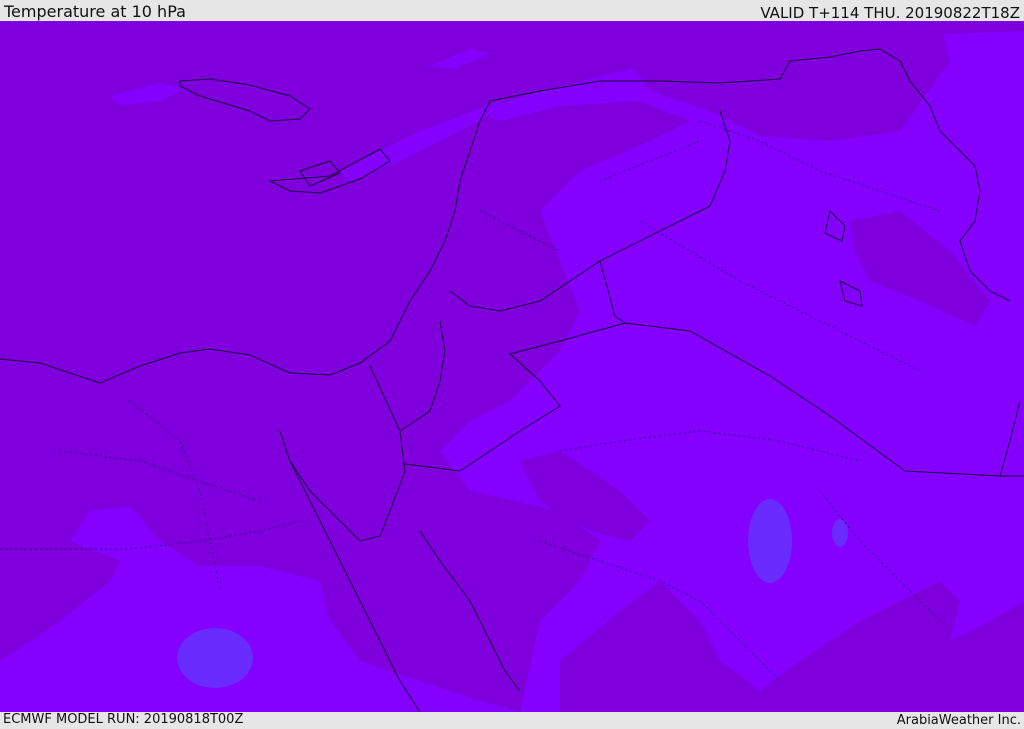 Image resolution: width=1024 pixels, height=729 pixels. I want to click on map-title: Temperature at 10 hPa, so click(95, 11).